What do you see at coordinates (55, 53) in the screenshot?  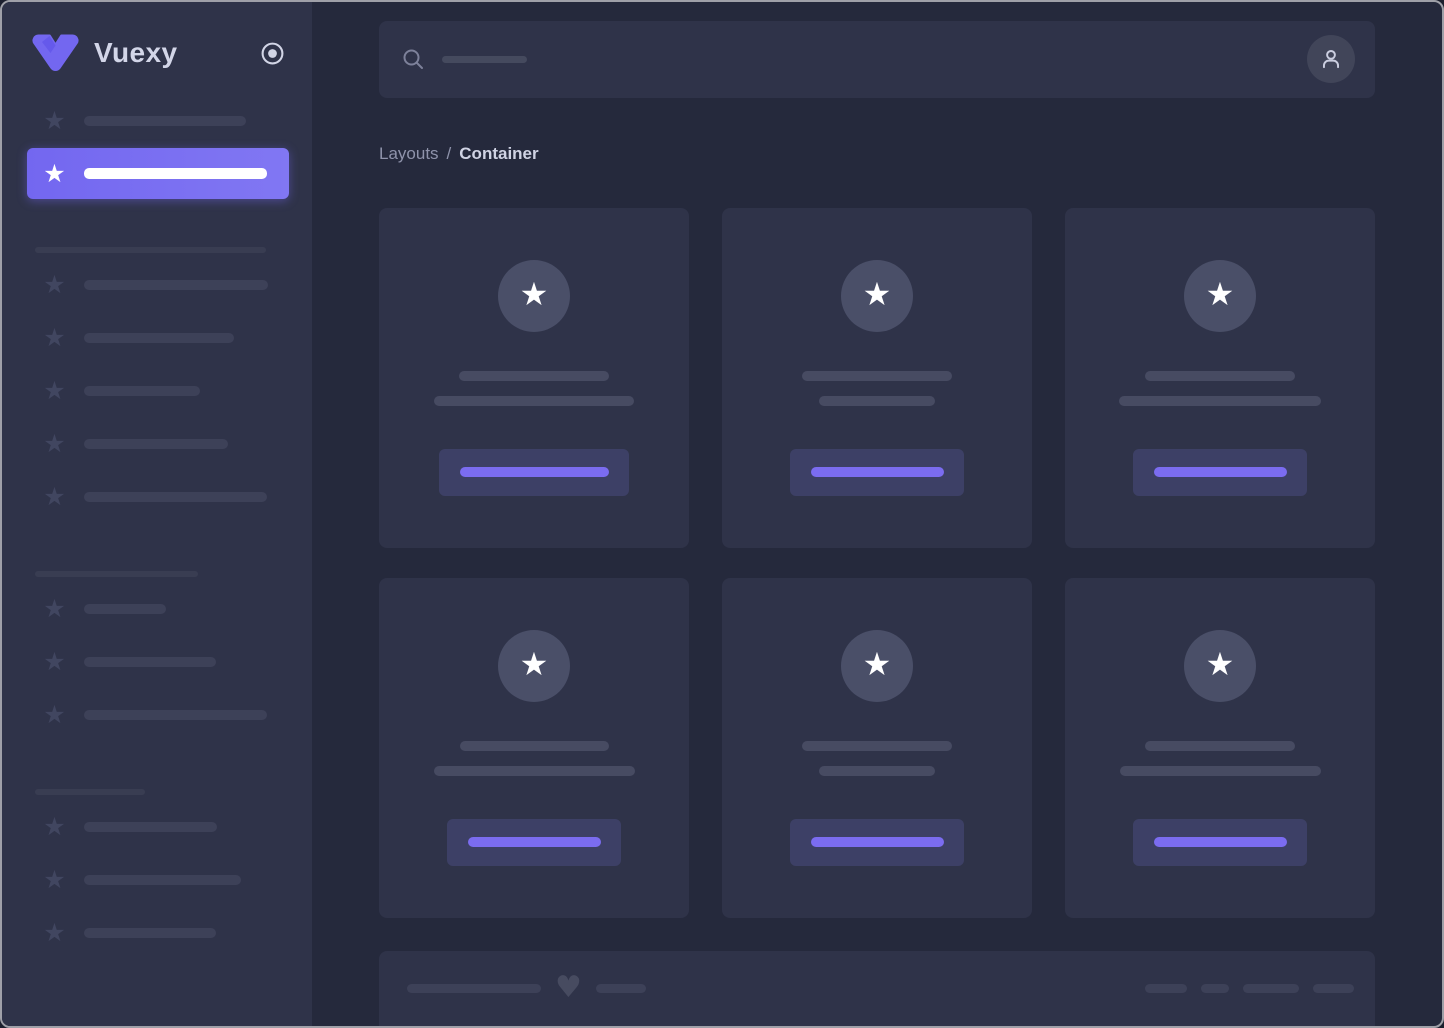 I see `vuexy-logo-icon` at bounding box center [55, 53].